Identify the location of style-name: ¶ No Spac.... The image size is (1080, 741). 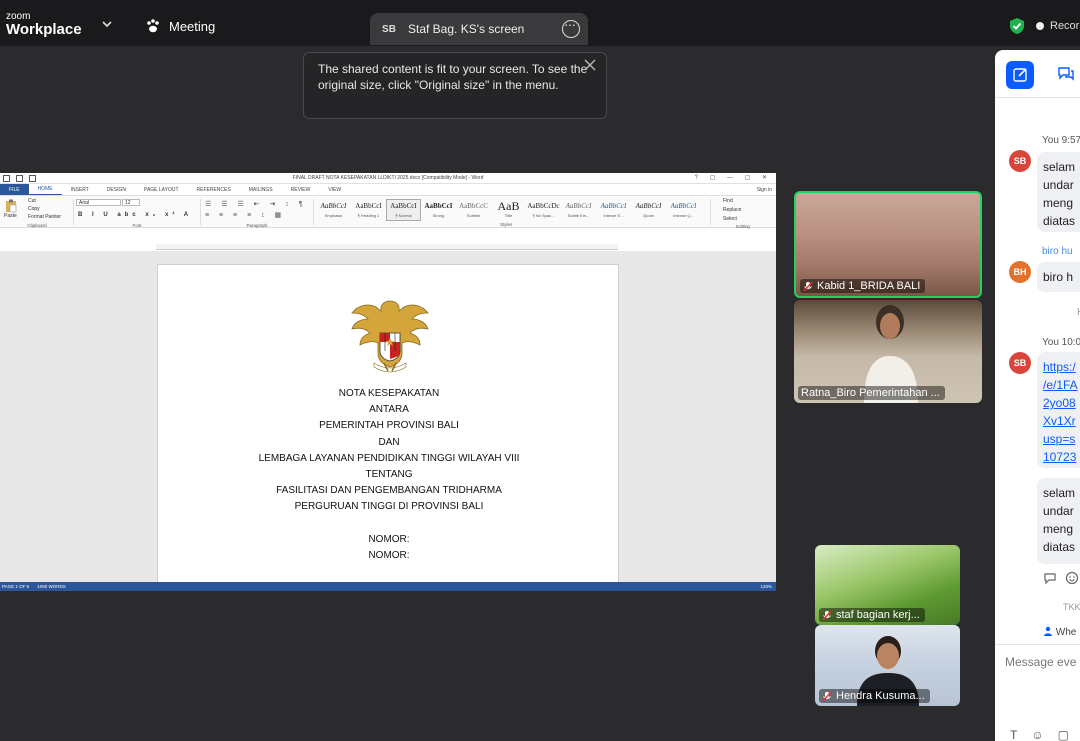
(543, 215).